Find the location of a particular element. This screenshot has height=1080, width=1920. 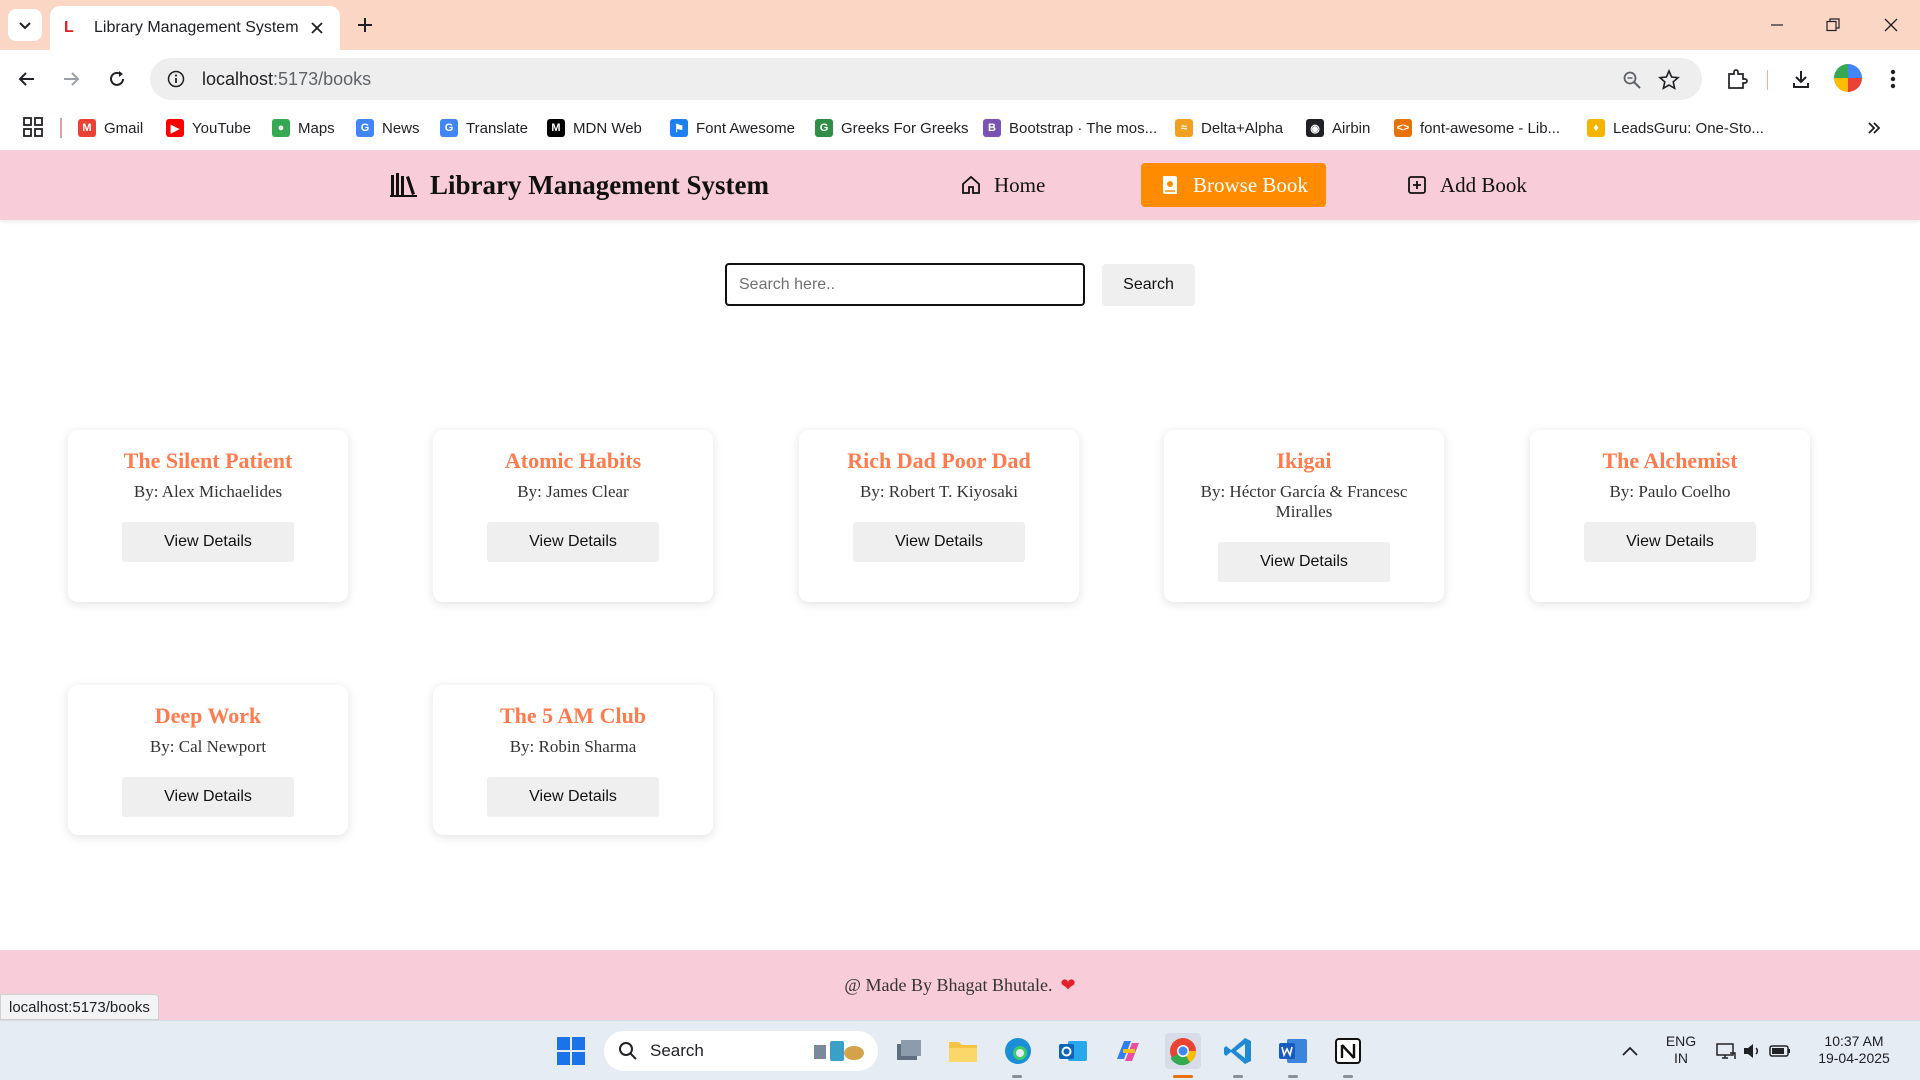

apps-grid-icon is located at coordinates (33, 127).